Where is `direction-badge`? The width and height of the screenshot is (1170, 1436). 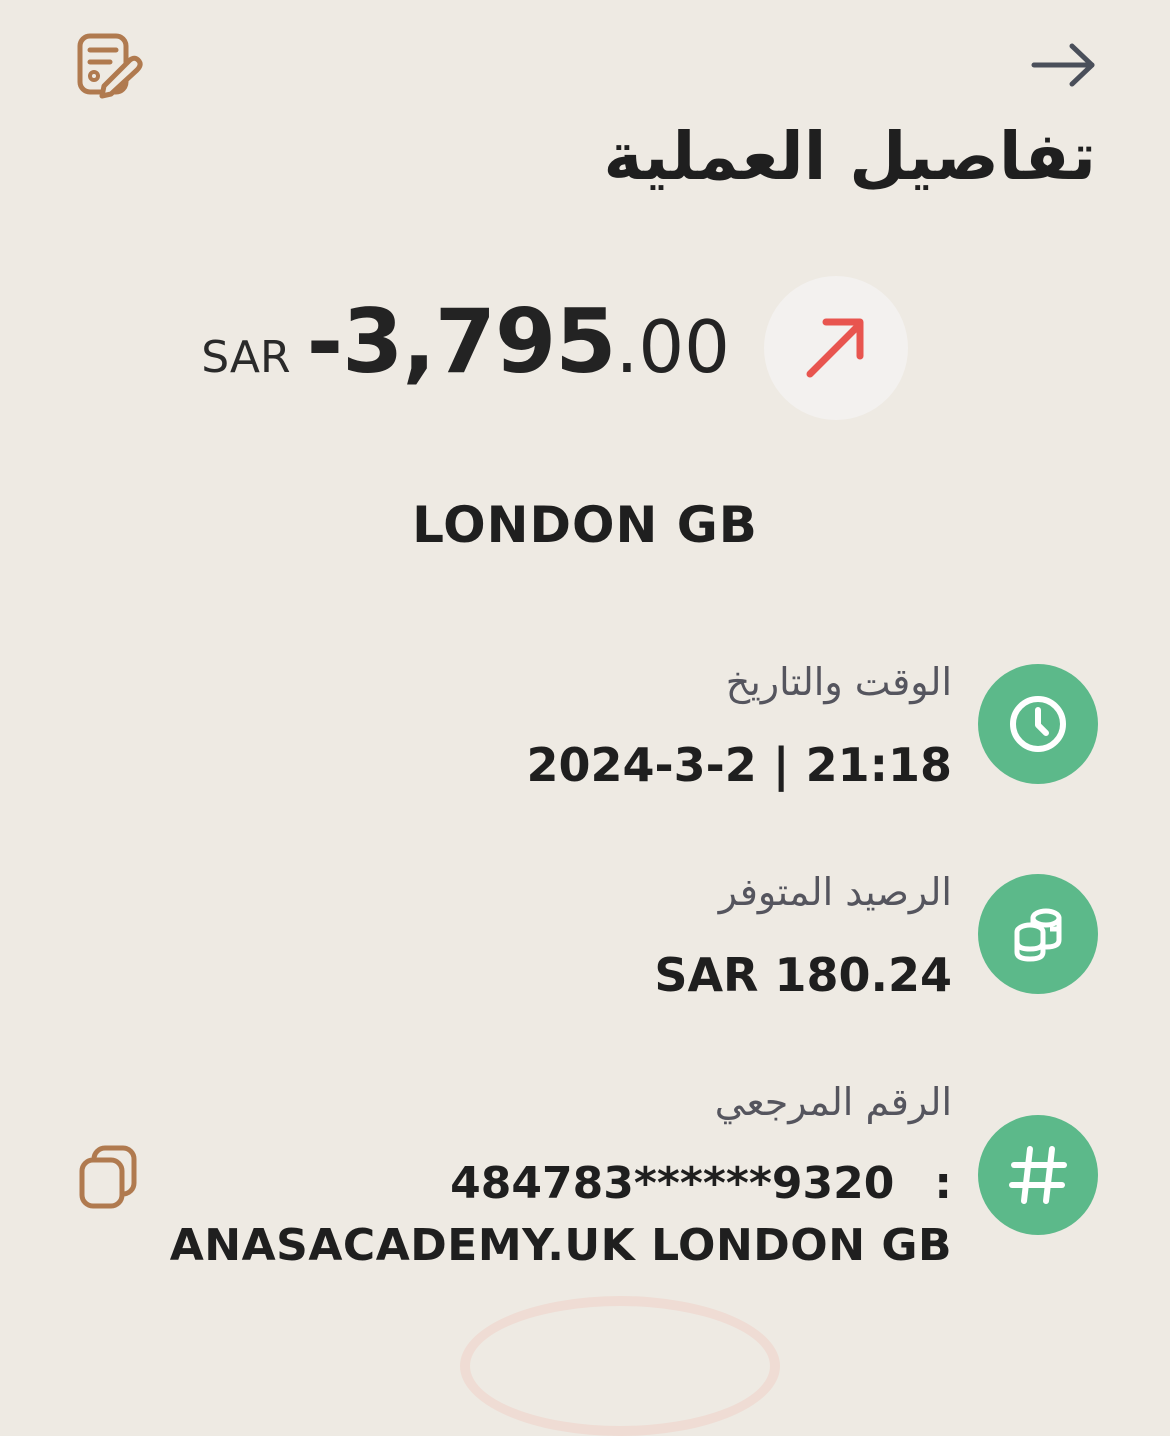 direction-badge is located at coordinates (836, 348).